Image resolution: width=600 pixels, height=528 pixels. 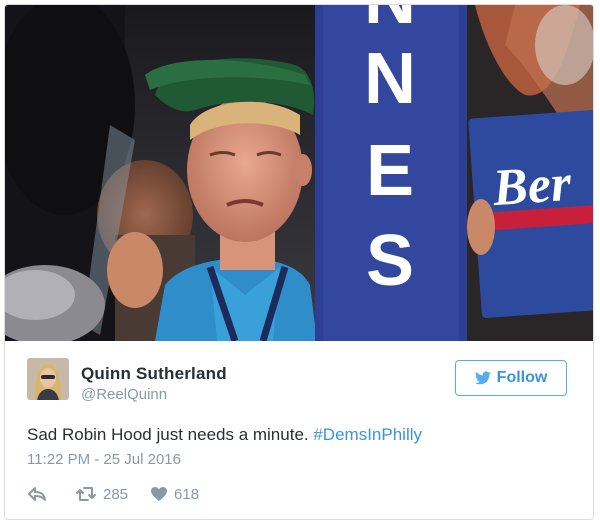 I want to click on sign-letter-n-0: N, so click(x=390, y=22).